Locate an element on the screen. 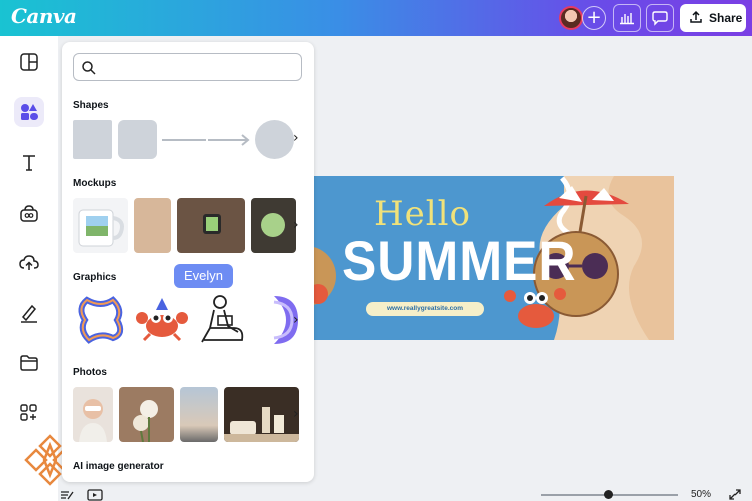 This screenshot has height=501, width=752. shape-square is located at coordinates (92, 139).